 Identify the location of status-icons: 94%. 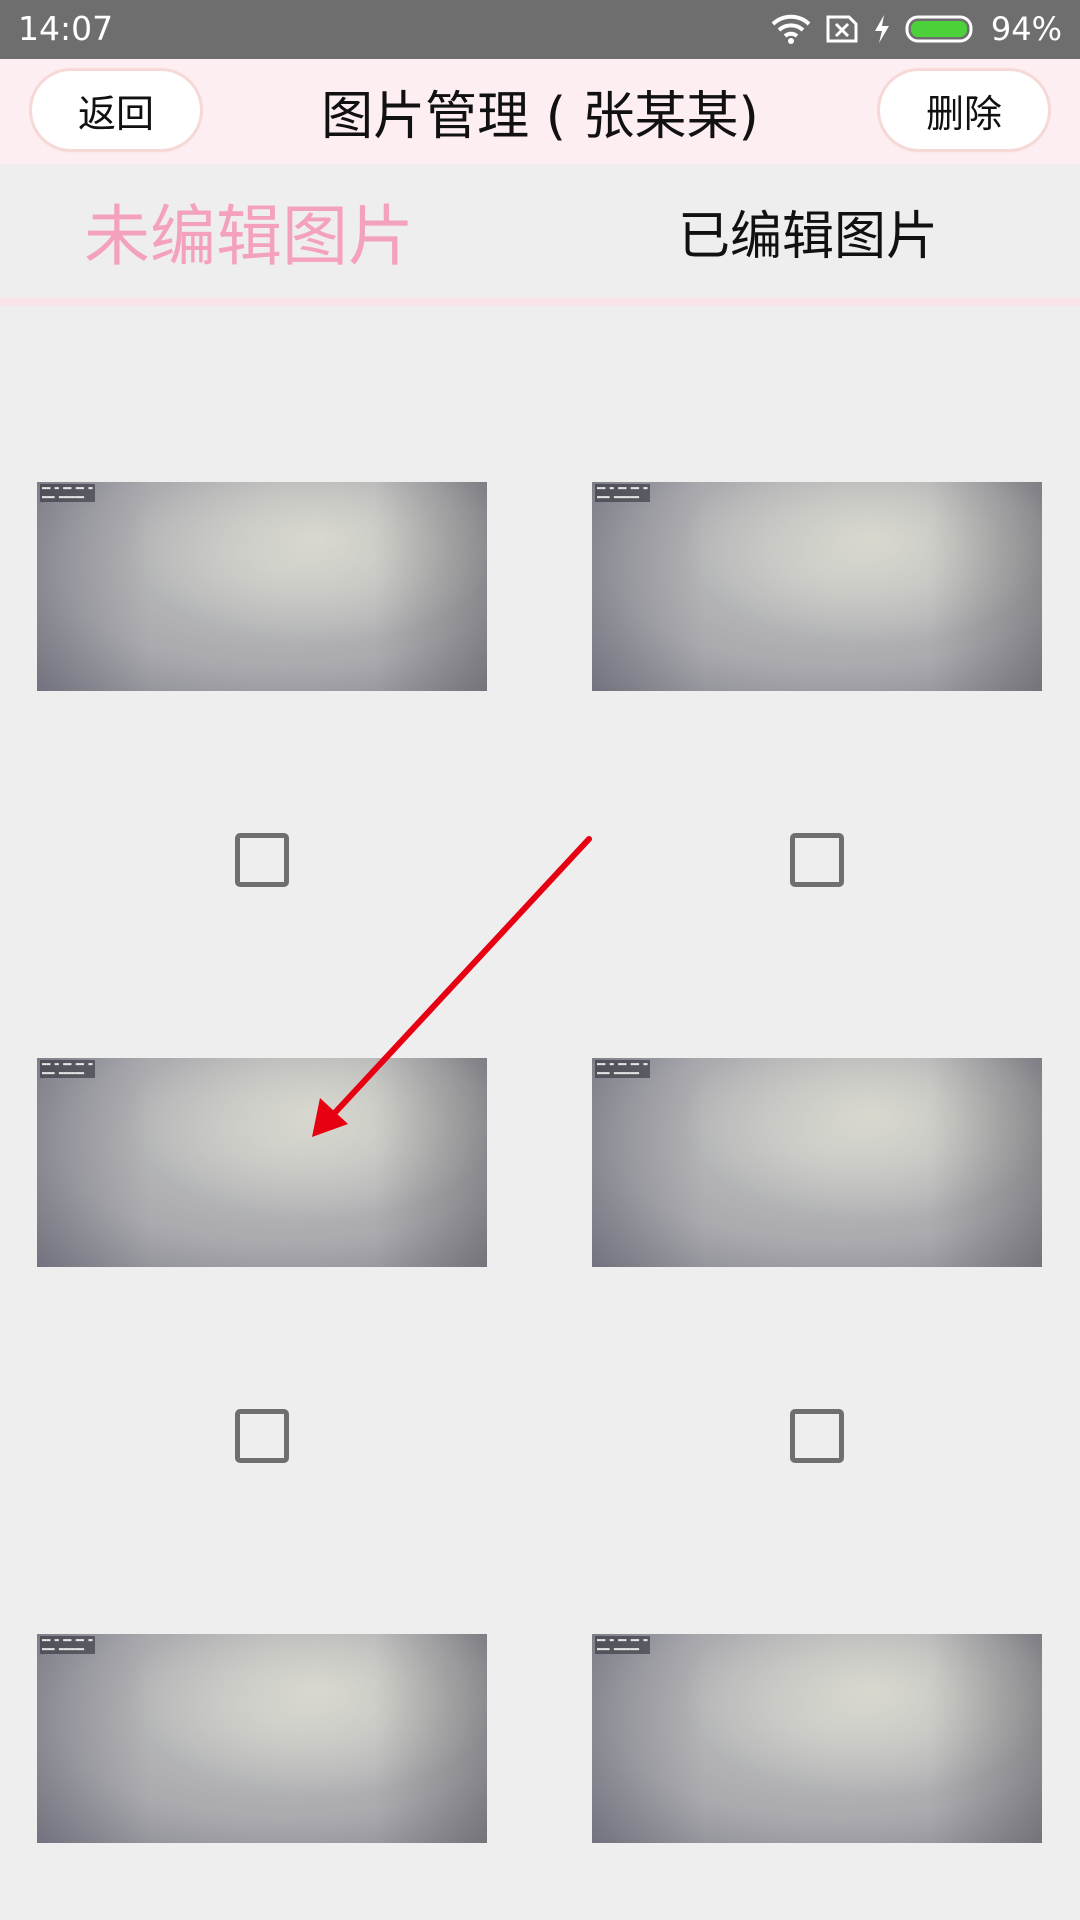
(916, 29).